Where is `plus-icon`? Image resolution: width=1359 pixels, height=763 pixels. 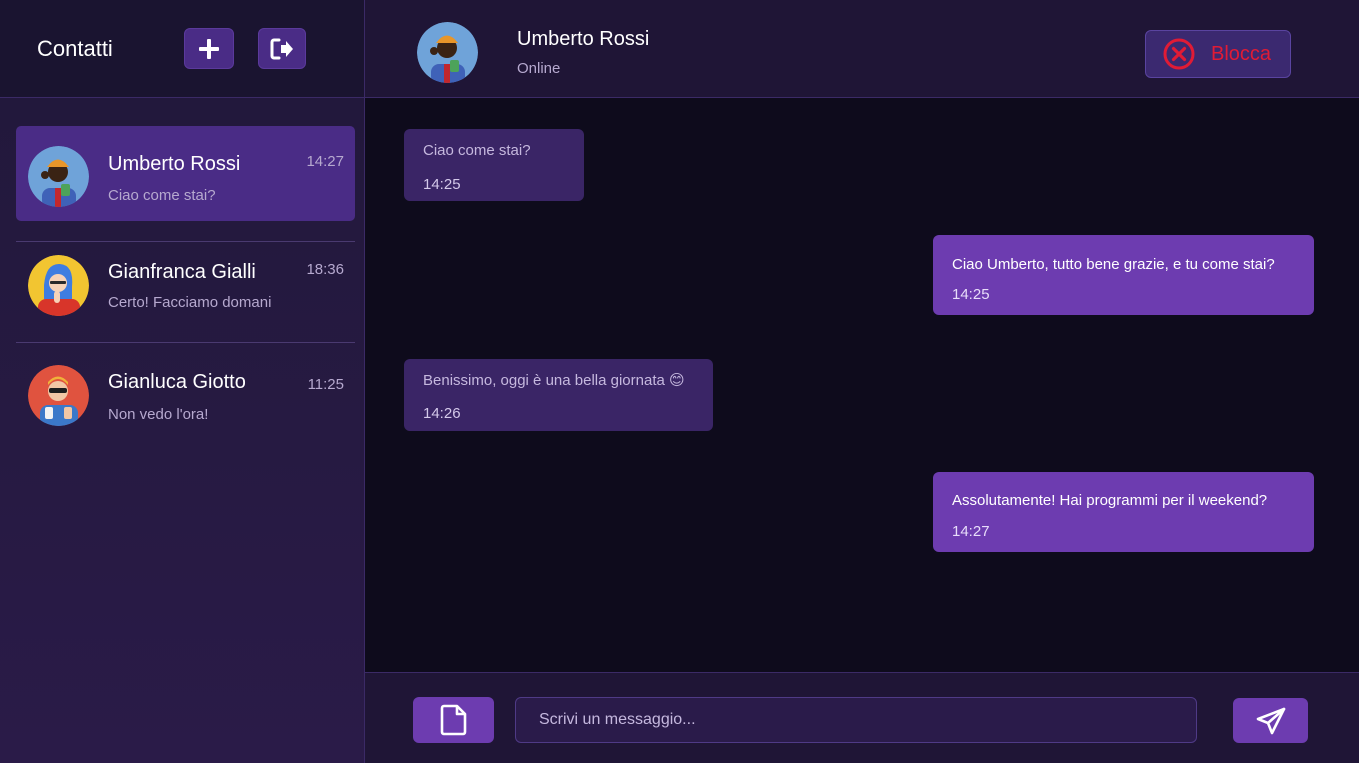 plus-icon is located at coordinates (209, 48).